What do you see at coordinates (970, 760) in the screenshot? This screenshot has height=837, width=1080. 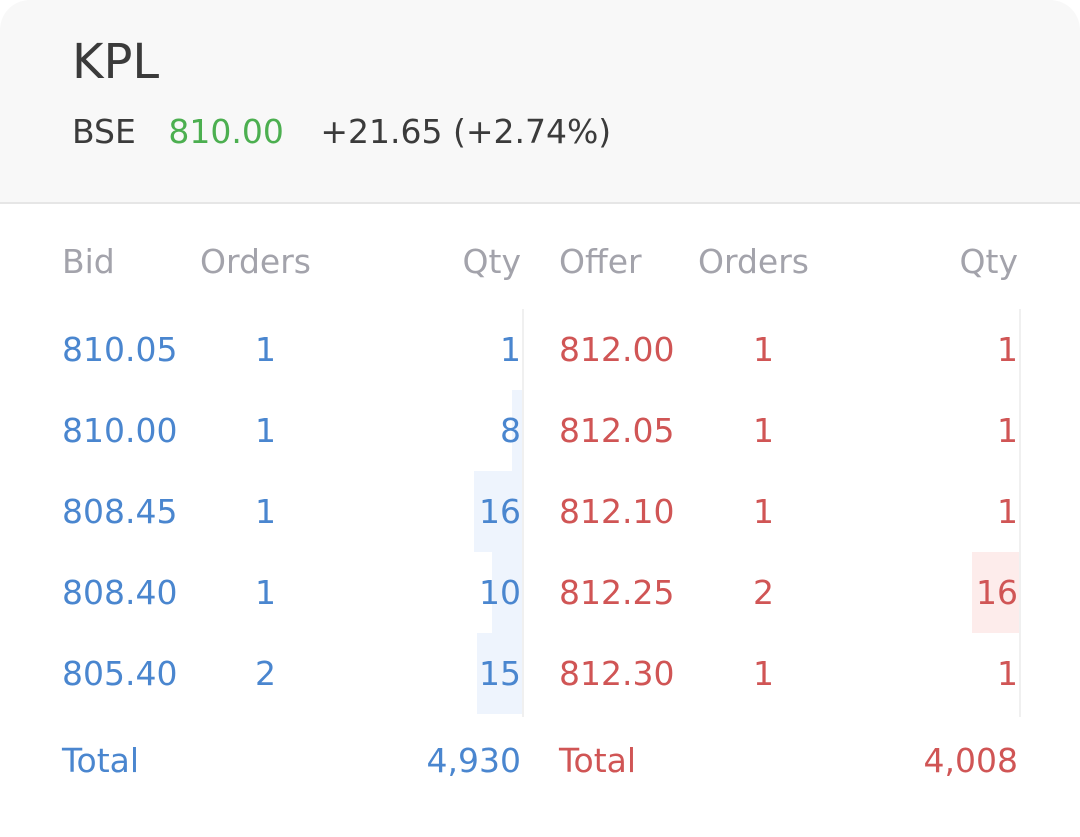 I see `offer-total-qty: 4,008` at bounding box center [970, 760].